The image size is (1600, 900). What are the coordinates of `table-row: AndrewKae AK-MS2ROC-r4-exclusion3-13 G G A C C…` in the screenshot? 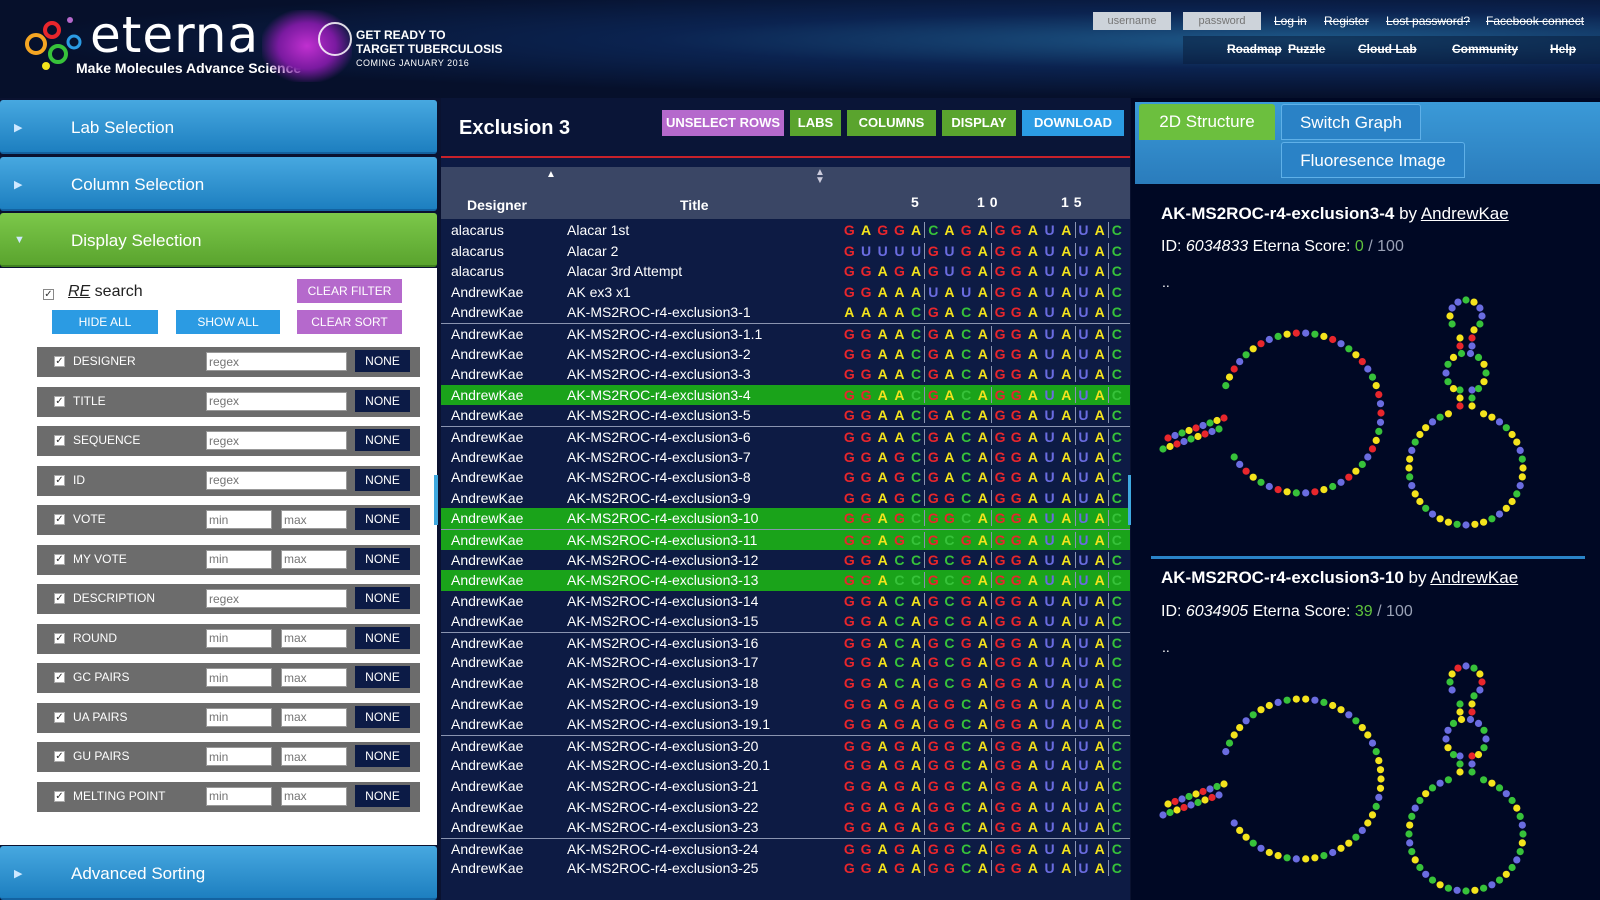 It's located at (785, 580).